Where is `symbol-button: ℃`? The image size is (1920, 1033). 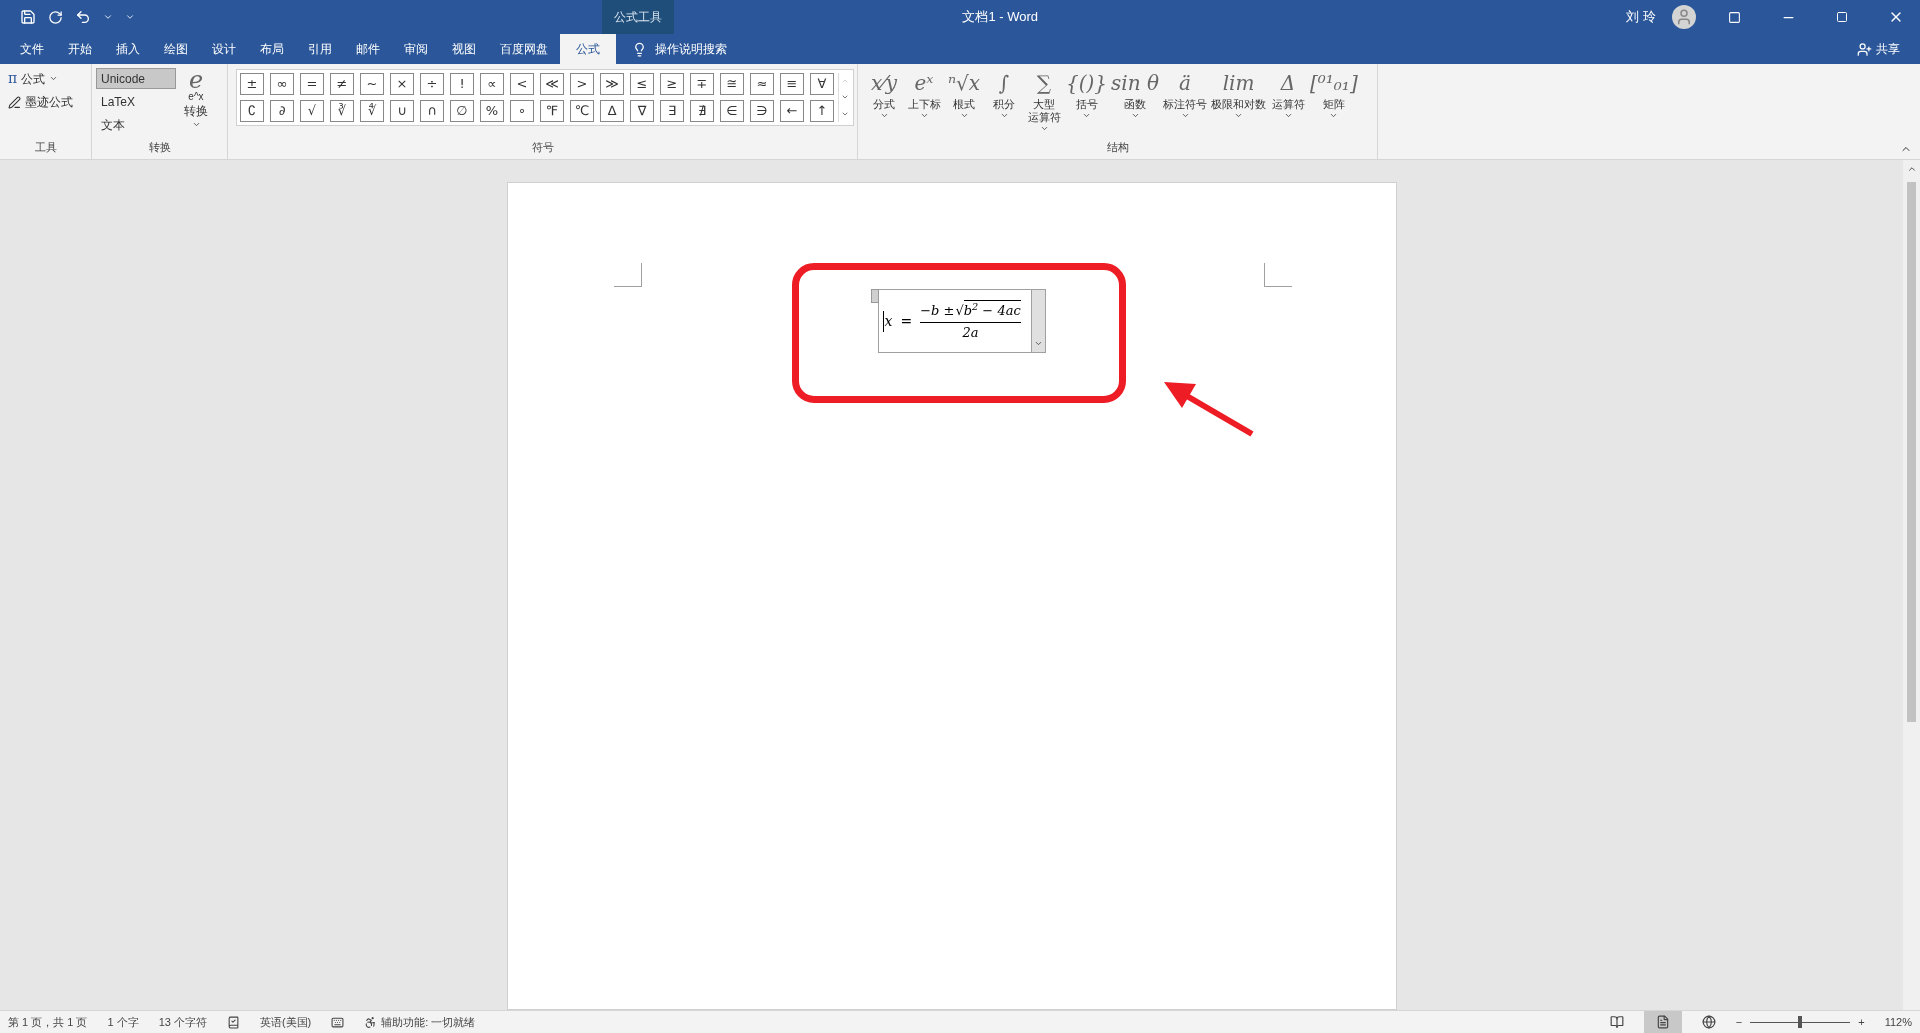
symbol-button: ℃ is located at coordinates (582, 111).